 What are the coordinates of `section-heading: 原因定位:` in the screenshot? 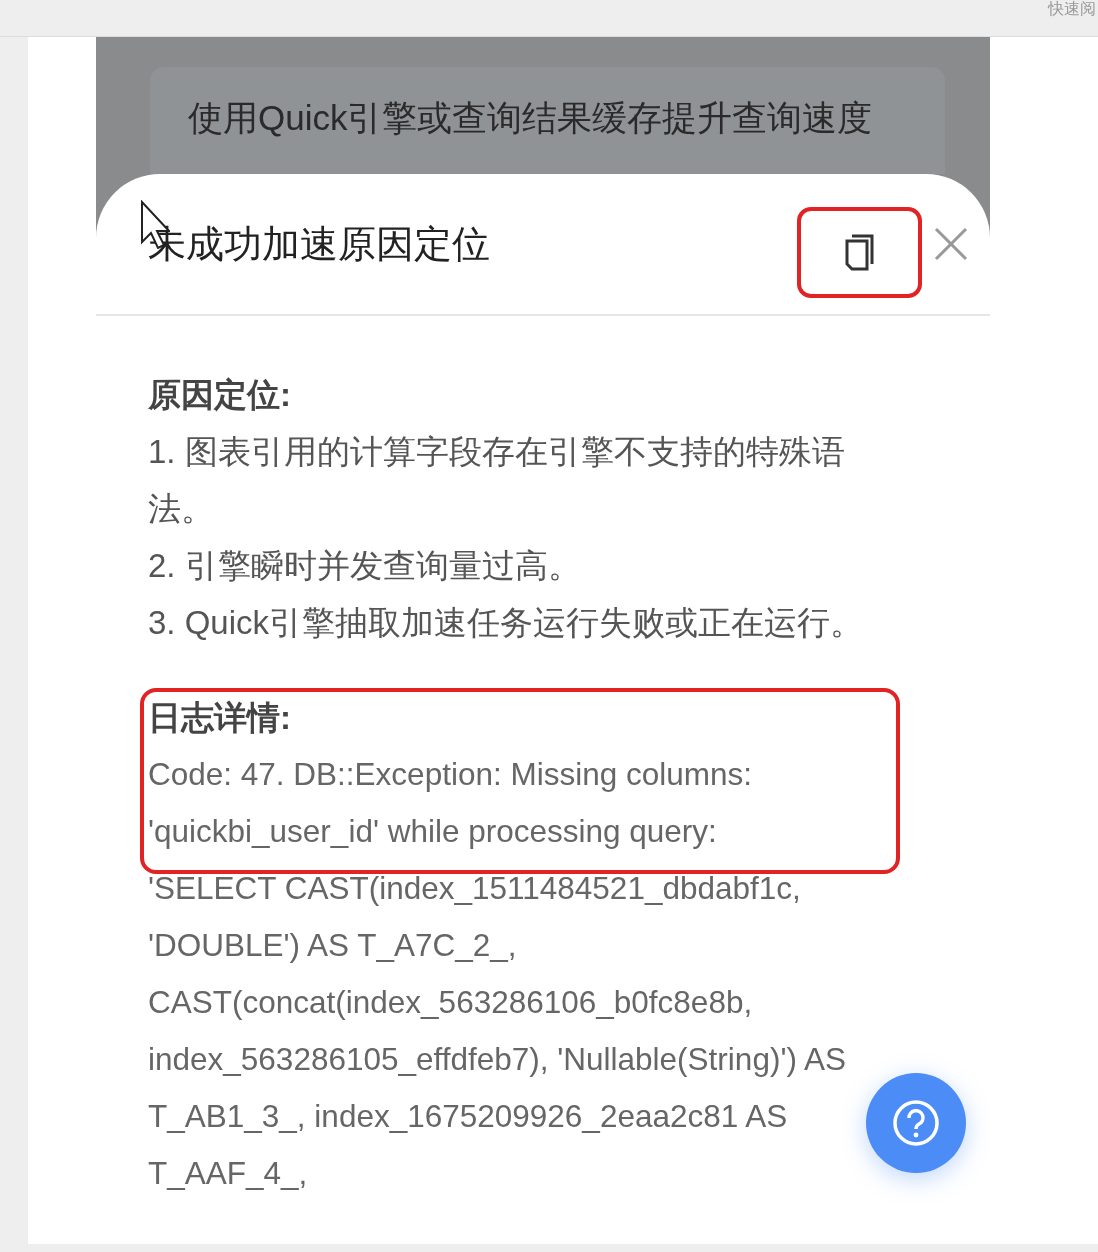 It's located at (220, 395).